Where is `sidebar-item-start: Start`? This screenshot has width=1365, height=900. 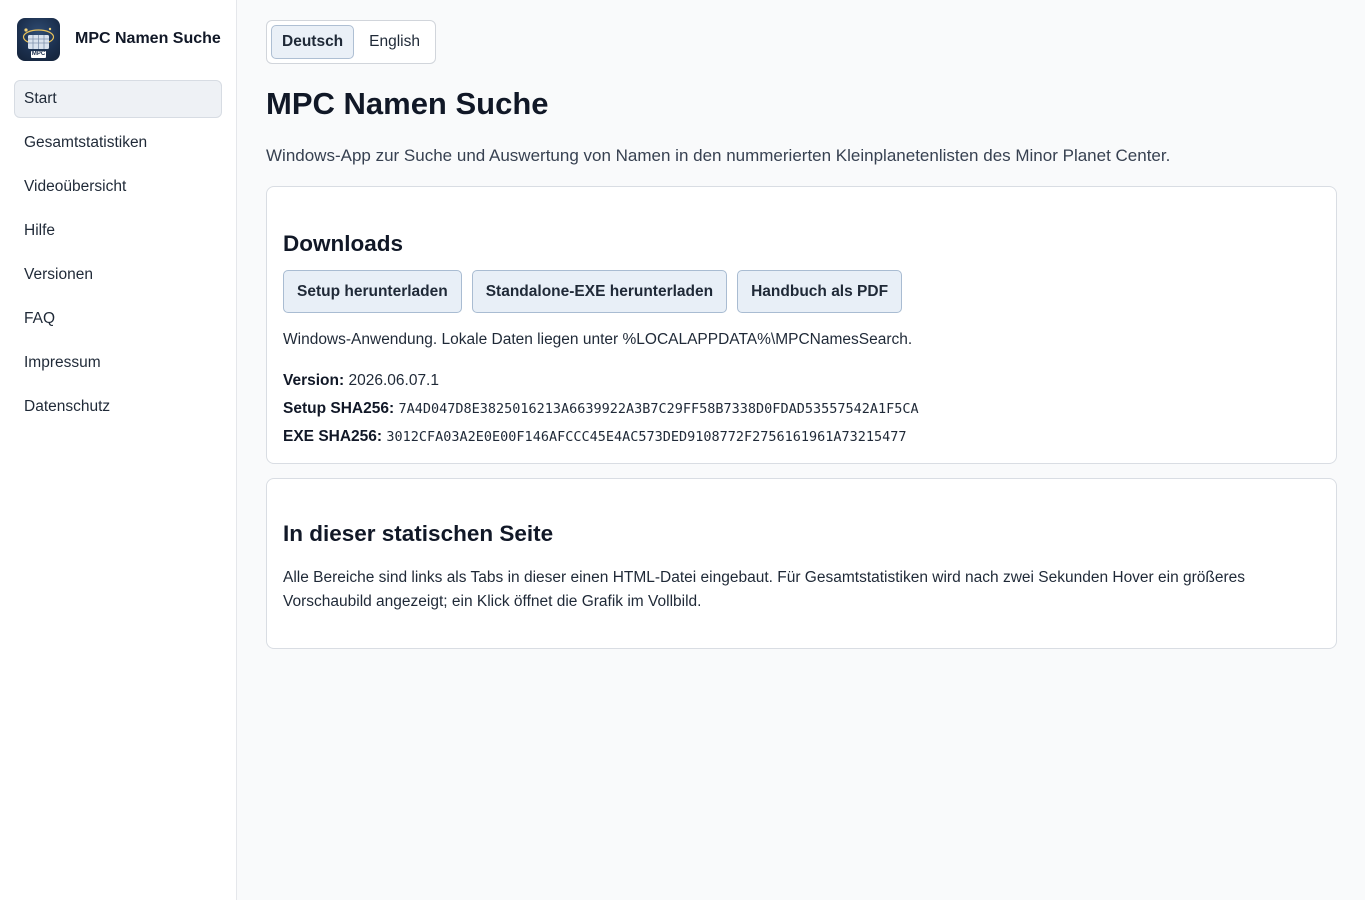 sidebar-item-start: Start is located at coordinates (118, 99).